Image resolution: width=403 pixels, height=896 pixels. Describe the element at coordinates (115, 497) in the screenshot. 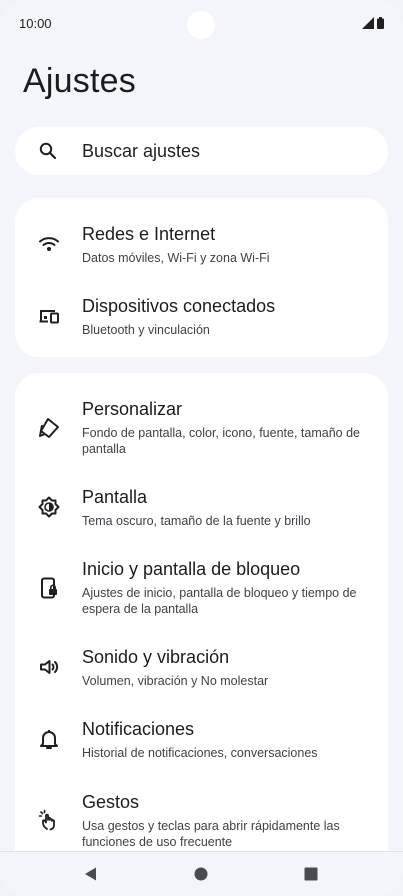

I see `item-title: Pantalla` at that location.